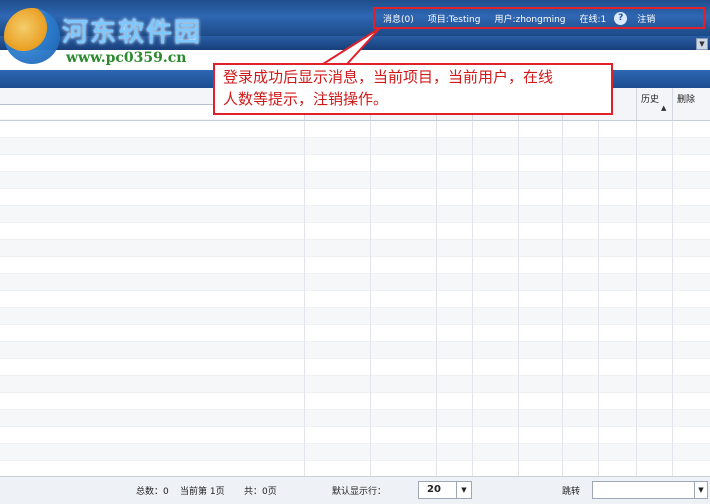 Image resolution: width=710 pixels, height=504 pixels. Describe the element at coordinates (132, 33) in the screenshot. I see `logo-title: 河东软件园` at that location.